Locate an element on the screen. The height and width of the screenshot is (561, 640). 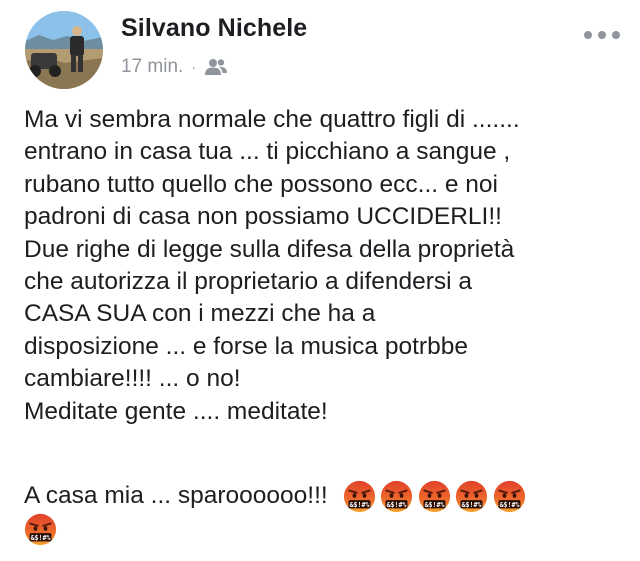
post-meta: 17 min. · is located at coordinates (174, 67).